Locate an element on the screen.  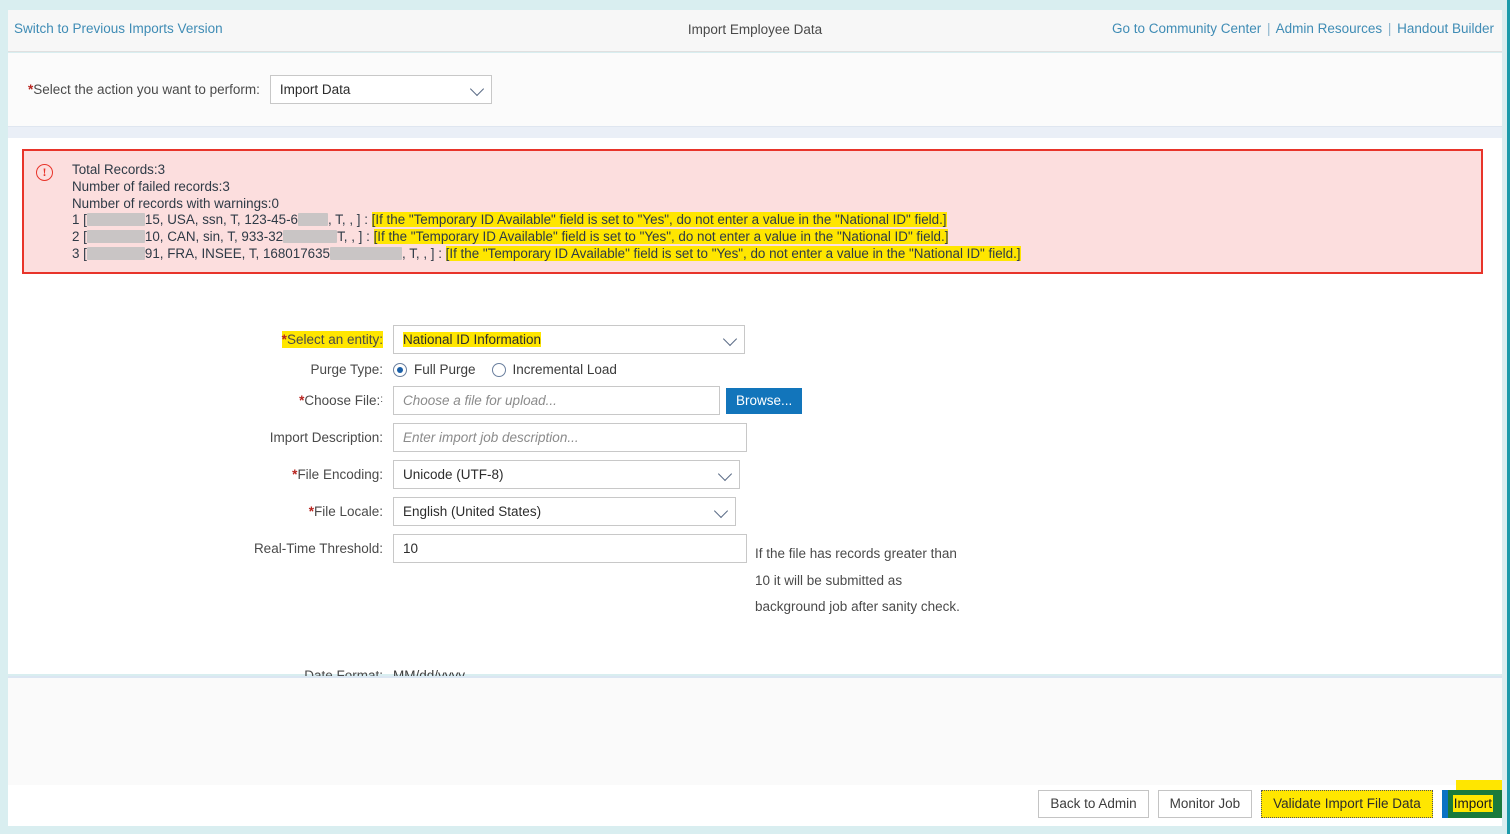
total-records-line: Total Records:3 is located at coordinates (119, 169).